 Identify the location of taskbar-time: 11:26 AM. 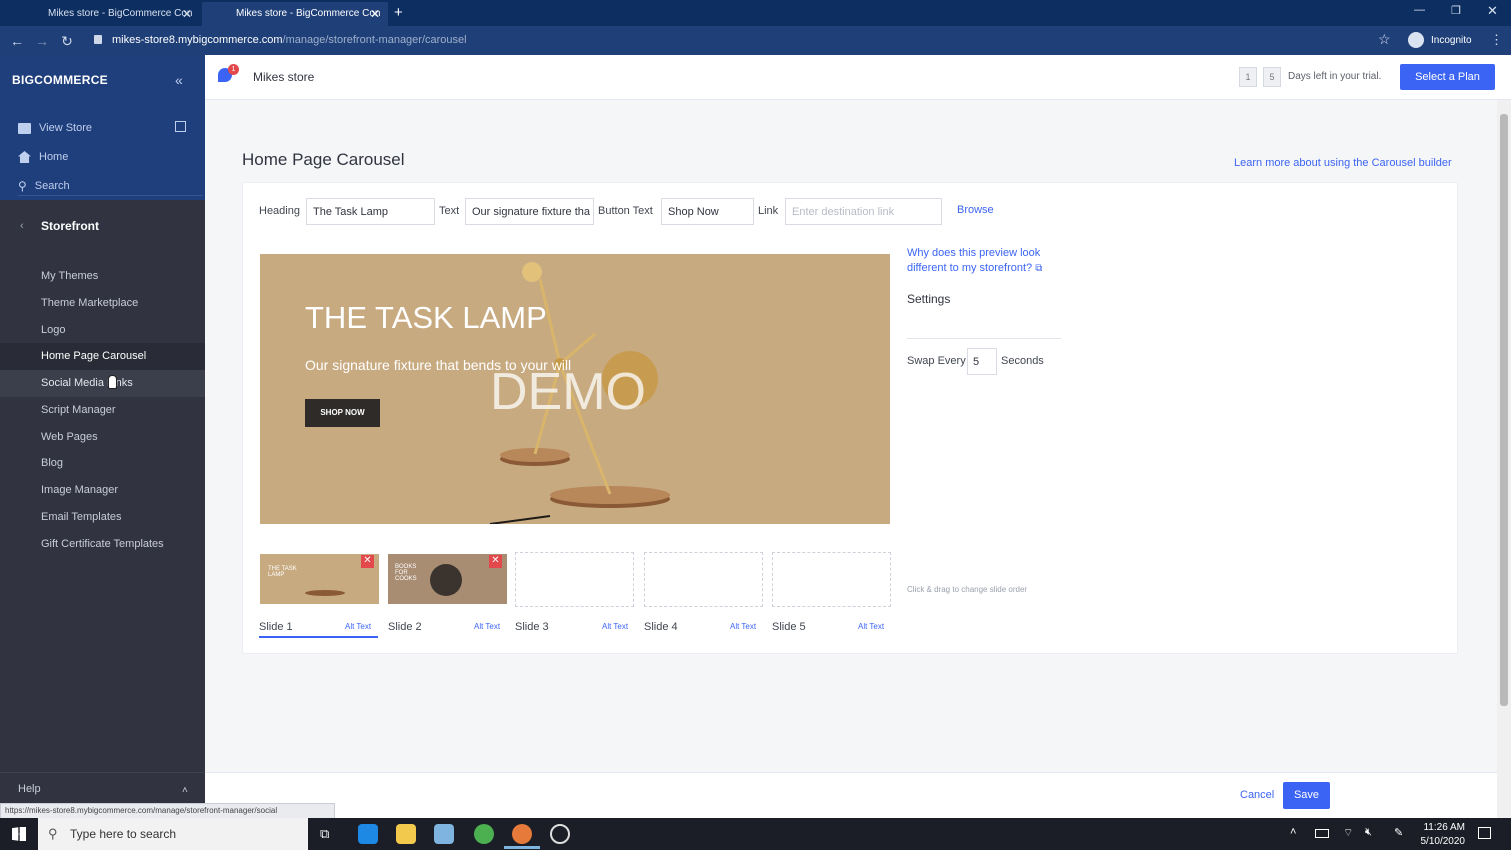
(1443, 827).